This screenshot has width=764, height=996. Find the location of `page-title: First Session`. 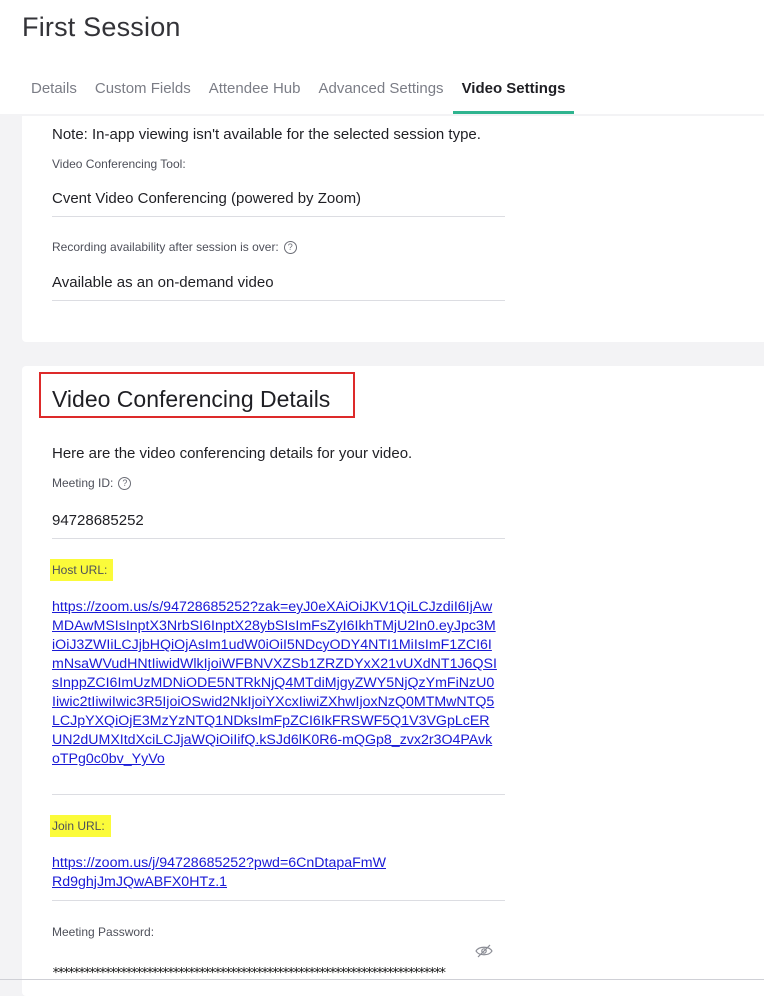

page-title: First Session is located at coordinates (101, 27).